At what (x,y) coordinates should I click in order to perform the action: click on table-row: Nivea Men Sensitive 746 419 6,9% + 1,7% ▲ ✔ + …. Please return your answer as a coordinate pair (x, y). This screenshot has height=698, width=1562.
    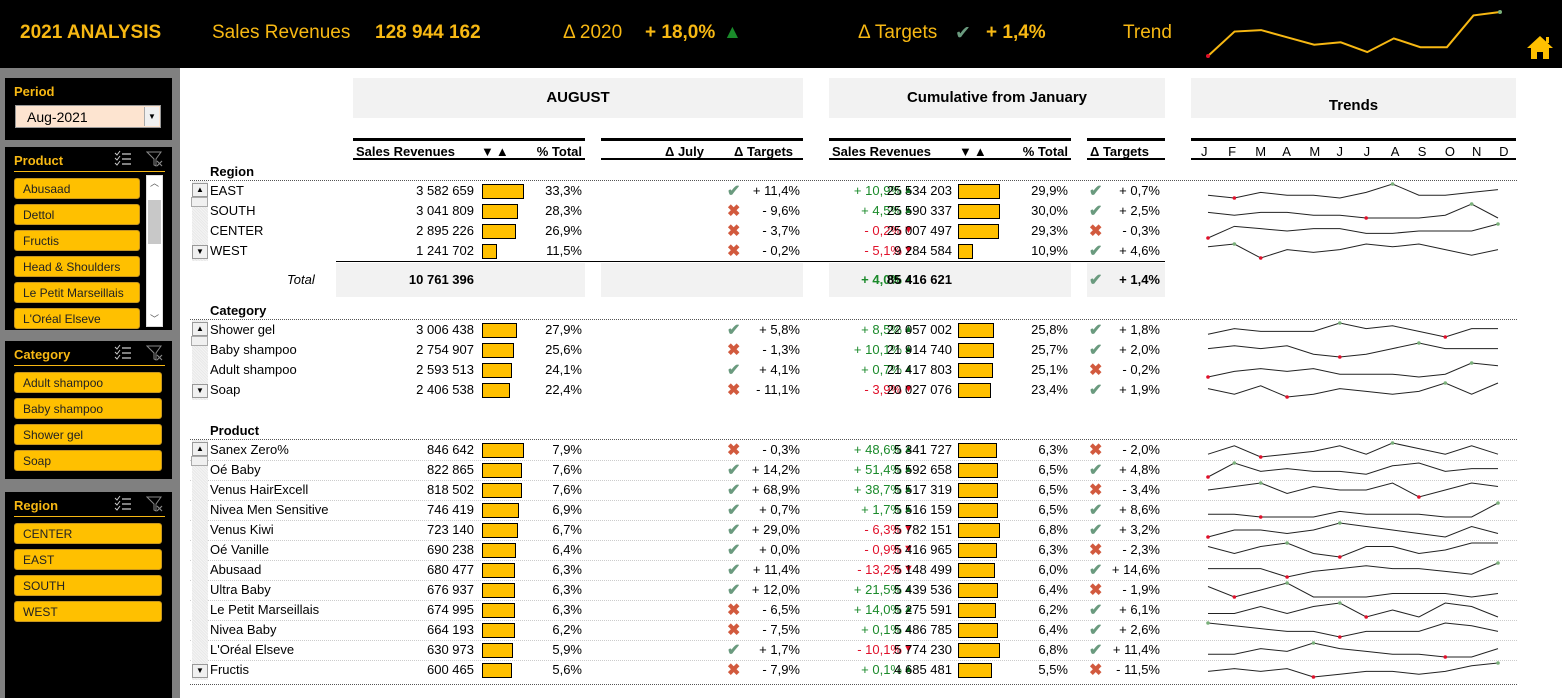
    Looking at the image, I should click on (870, 510).